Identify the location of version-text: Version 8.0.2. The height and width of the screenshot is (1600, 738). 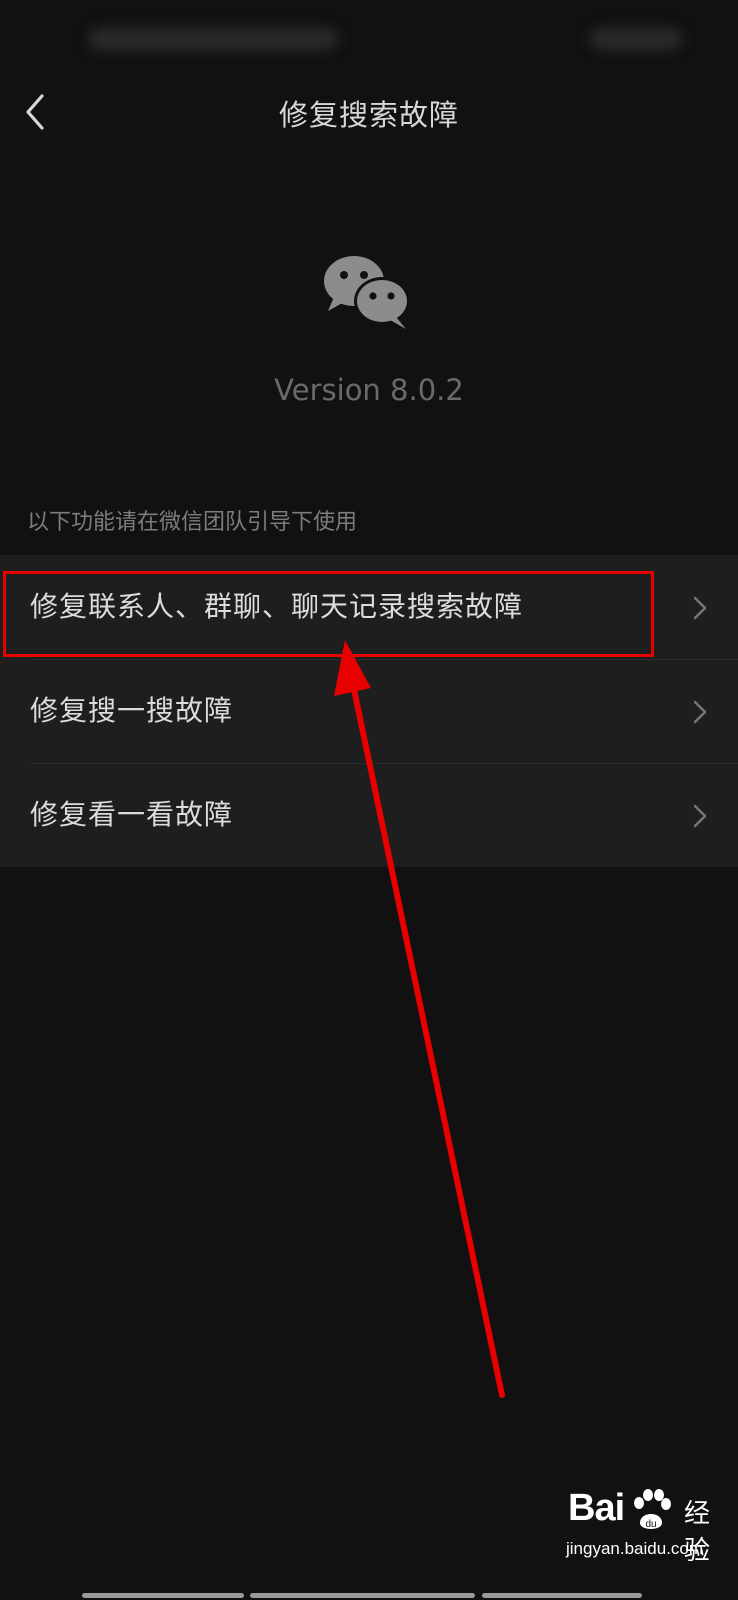
(369, 390).